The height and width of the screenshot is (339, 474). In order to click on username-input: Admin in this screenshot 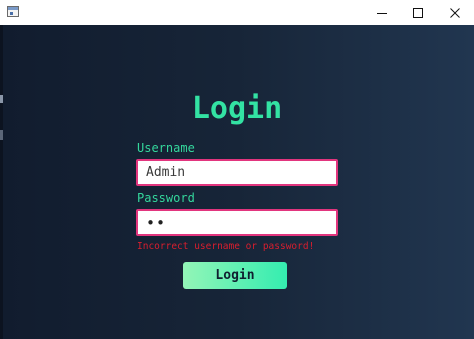, I will do `click(237, 172)`.